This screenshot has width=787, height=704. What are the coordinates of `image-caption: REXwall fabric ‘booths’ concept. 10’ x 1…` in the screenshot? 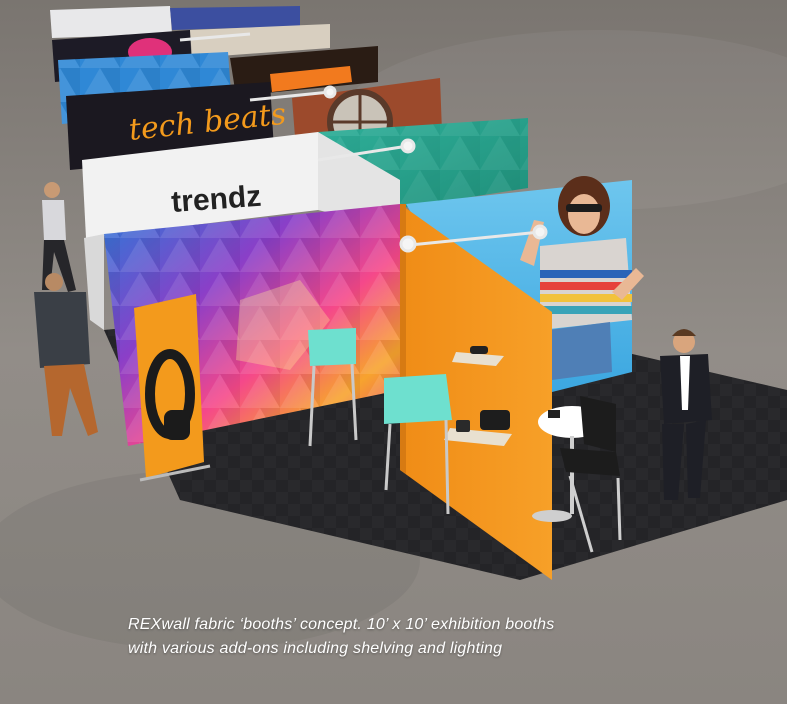 It's located at (438, 637).